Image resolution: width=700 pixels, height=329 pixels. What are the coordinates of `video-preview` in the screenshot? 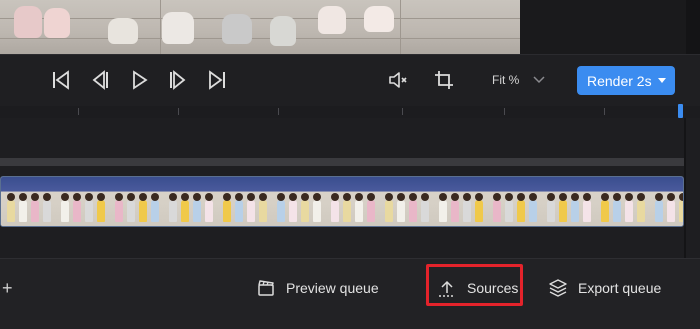 It's located at (260, 27).